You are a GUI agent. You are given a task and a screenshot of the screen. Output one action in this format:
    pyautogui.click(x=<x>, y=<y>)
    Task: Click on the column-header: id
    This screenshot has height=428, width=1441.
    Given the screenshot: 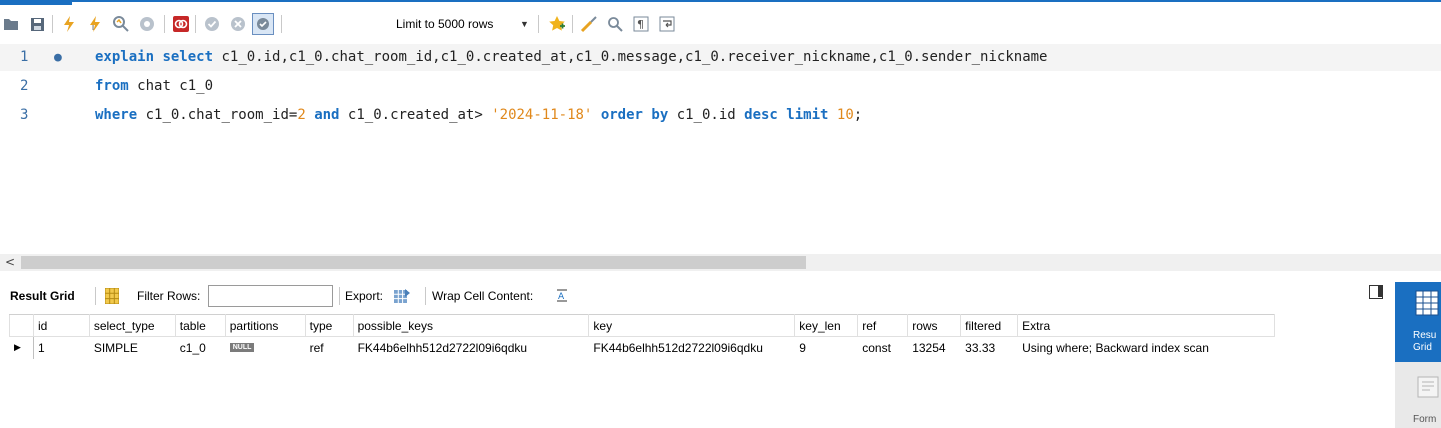 What is the action you would take?
    pyautogui.click(x=61, y=325)
    